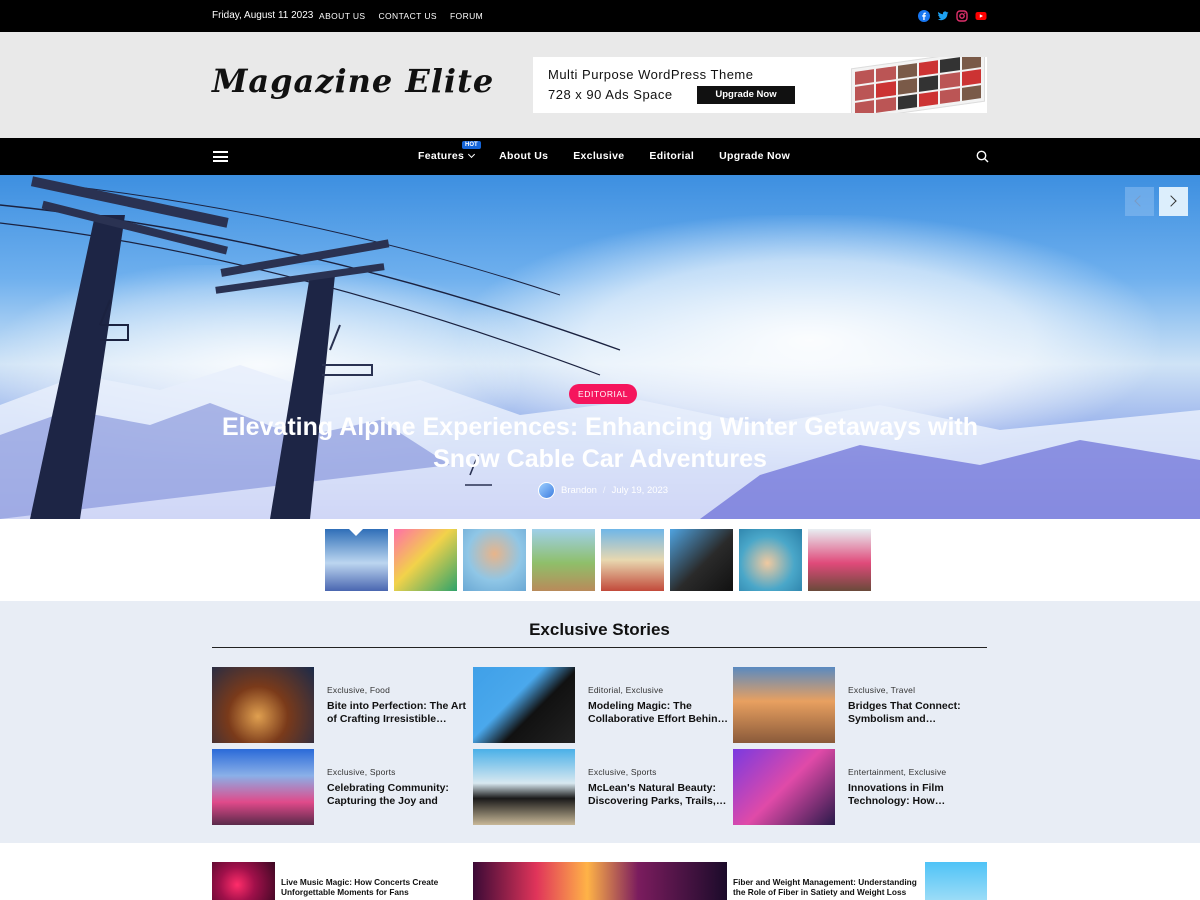  I want to click on nav-item-exclusive: Exclusive, so click(598, 156).